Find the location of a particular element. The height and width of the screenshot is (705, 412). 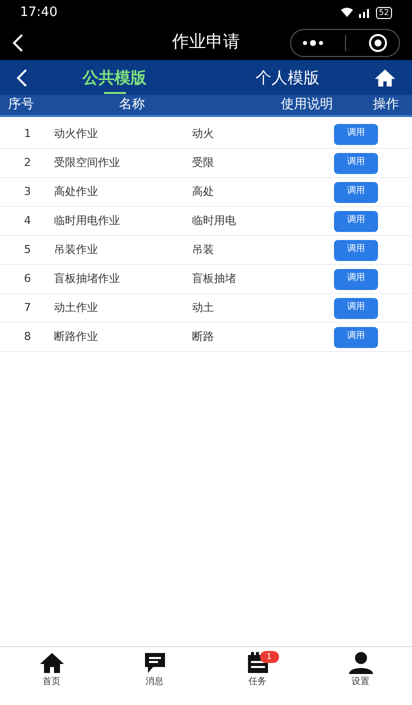

tab-bar-item: 消息 is located at coordinates (154, 678).